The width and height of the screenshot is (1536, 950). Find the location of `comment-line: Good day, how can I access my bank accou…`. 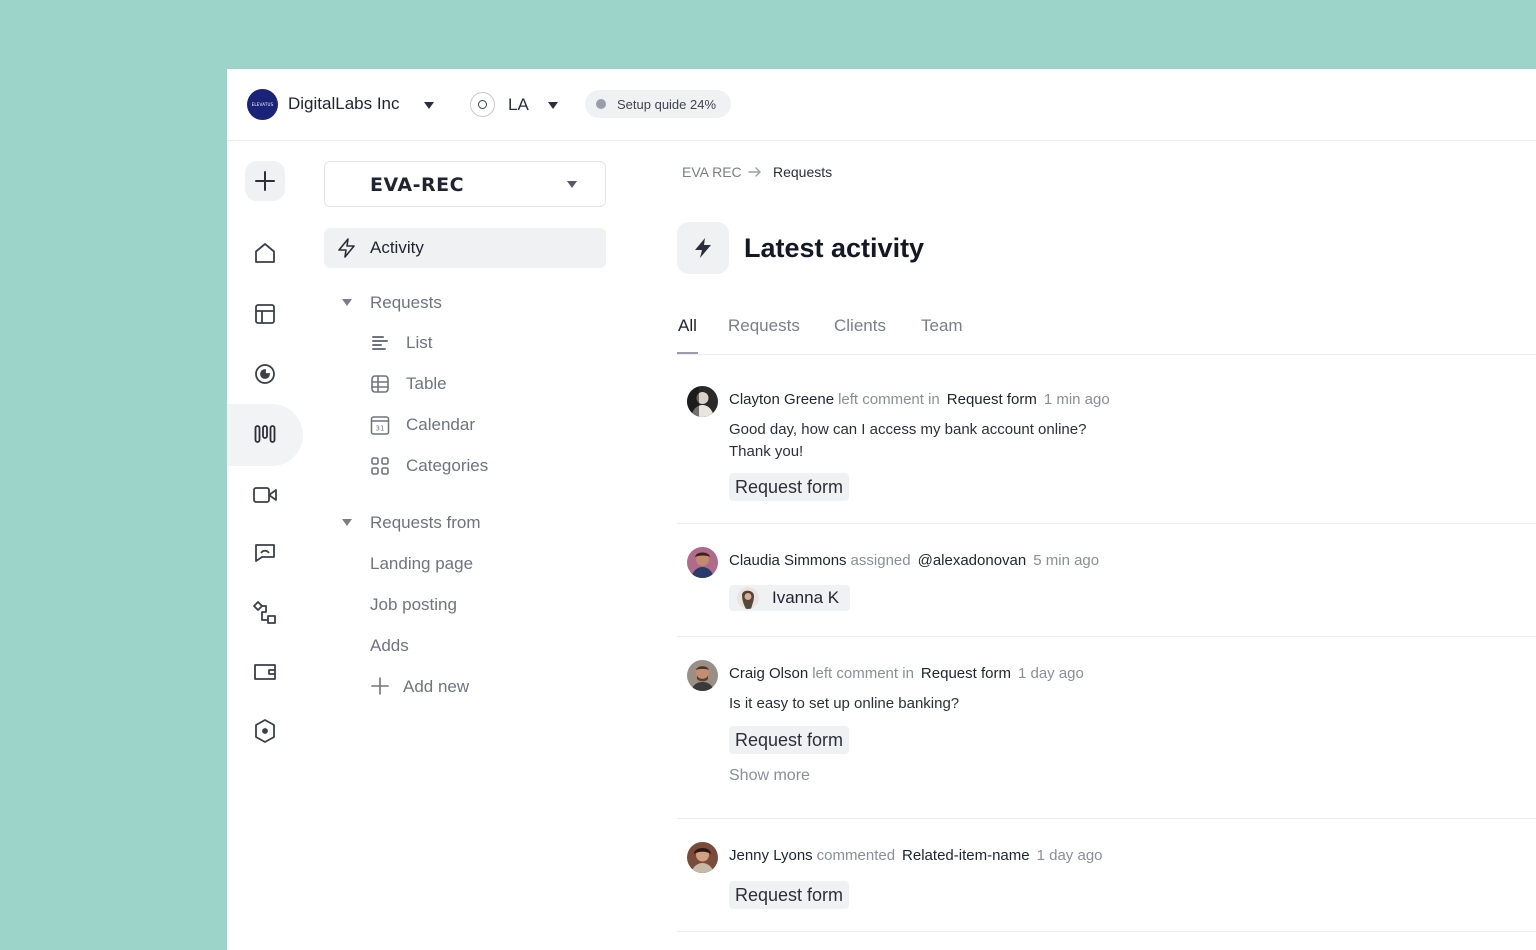

comment-line: Good day, how can I access my bank accou… is located at coordinates (908, 429).